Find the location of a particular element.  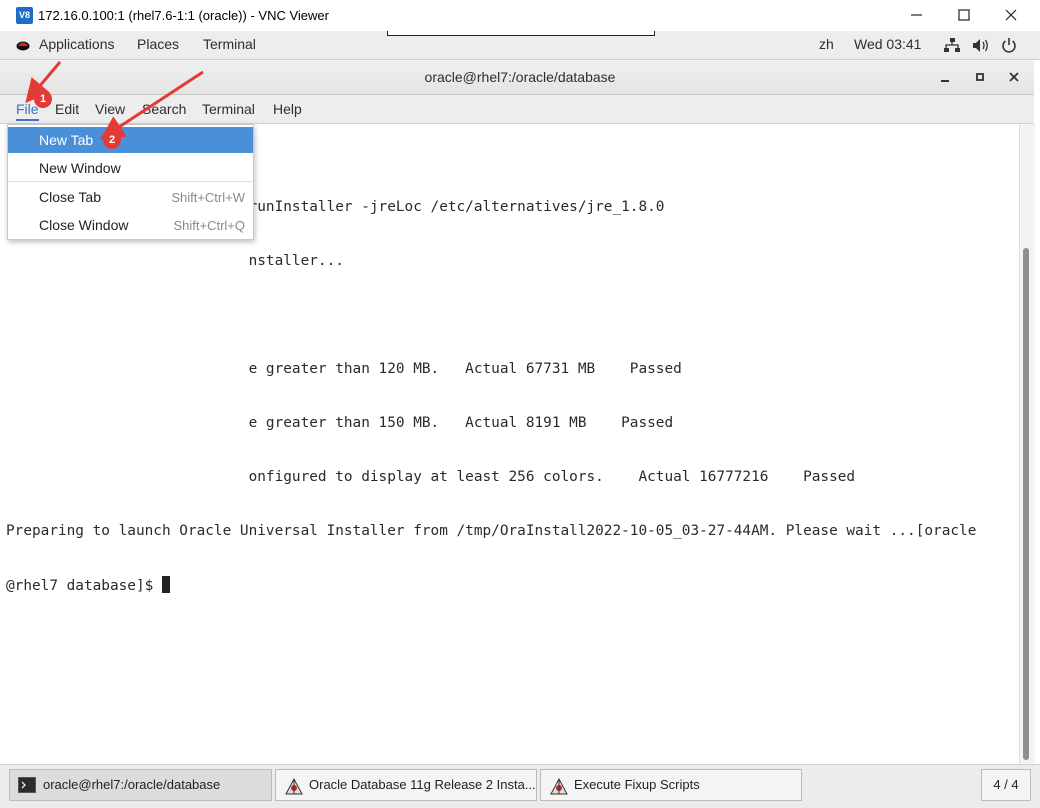

task-fixup-scripts: Execute Fixup Scripts is located at coordinates (671, 785).